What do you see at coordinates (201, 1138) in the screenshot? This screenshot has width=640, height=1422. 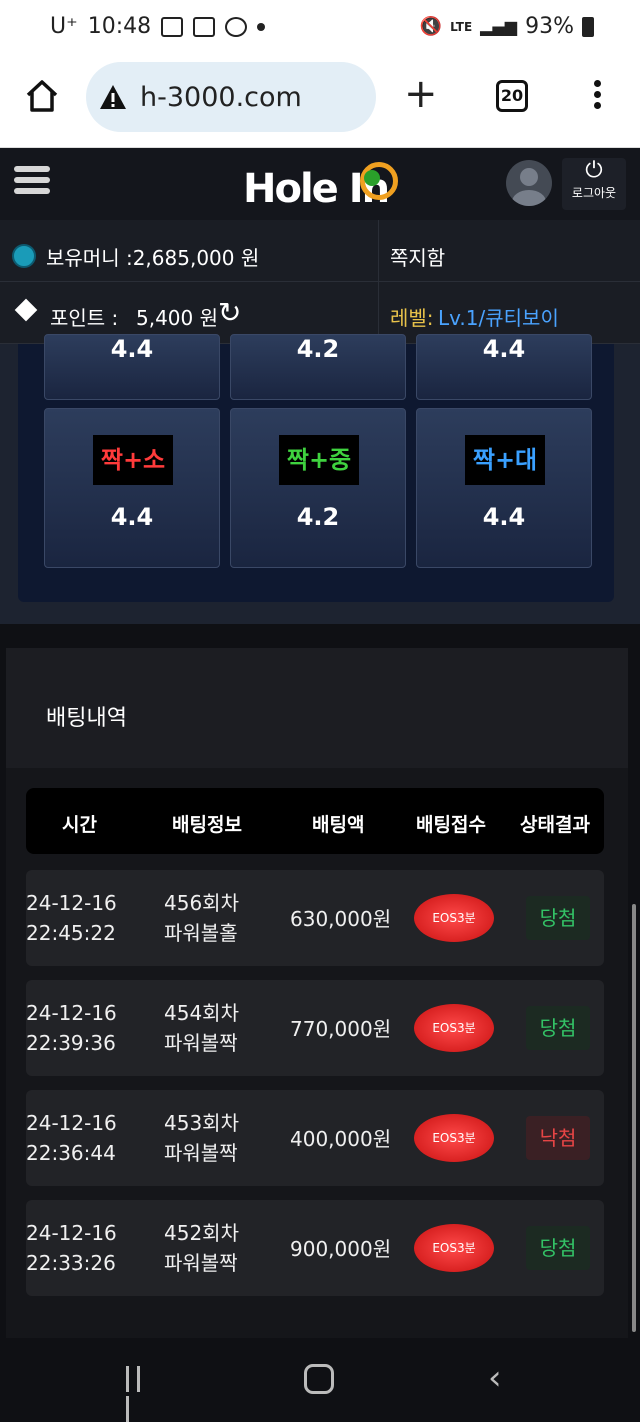 I see `bet-info: 453회차 파워볼짝` at bounding box center [201, 1138].